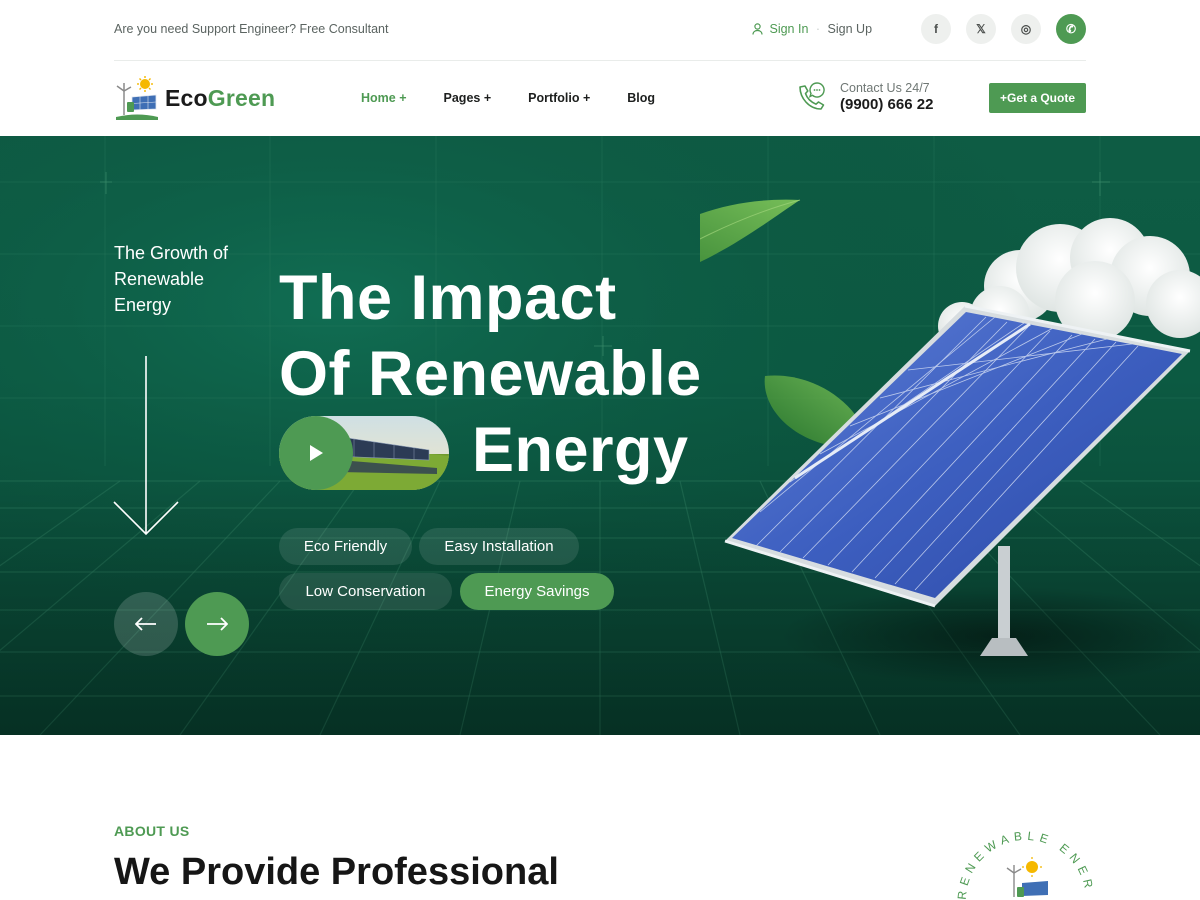  Describe the element at coordinates (448, 298) in the screenshot. I see `hero-title-line-1: The Impact` at that location.